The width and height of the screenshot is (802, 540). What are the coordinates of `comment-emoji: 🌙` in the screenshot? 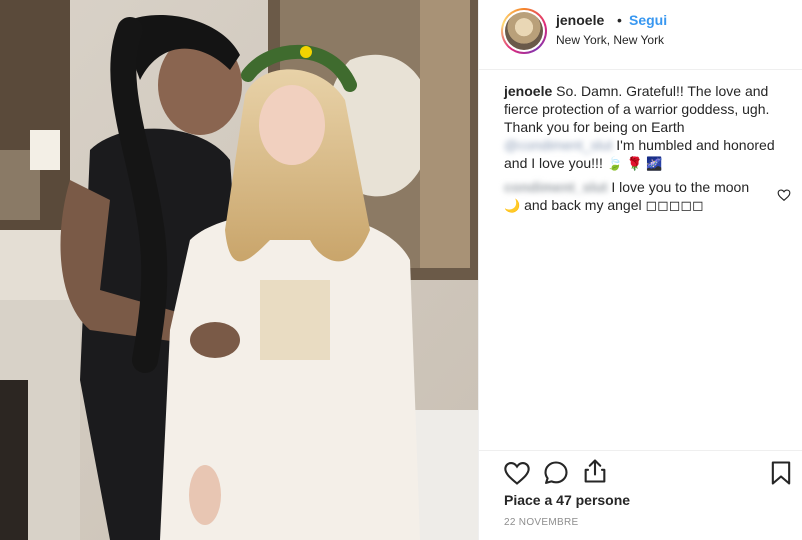 It's located at (512, 205).